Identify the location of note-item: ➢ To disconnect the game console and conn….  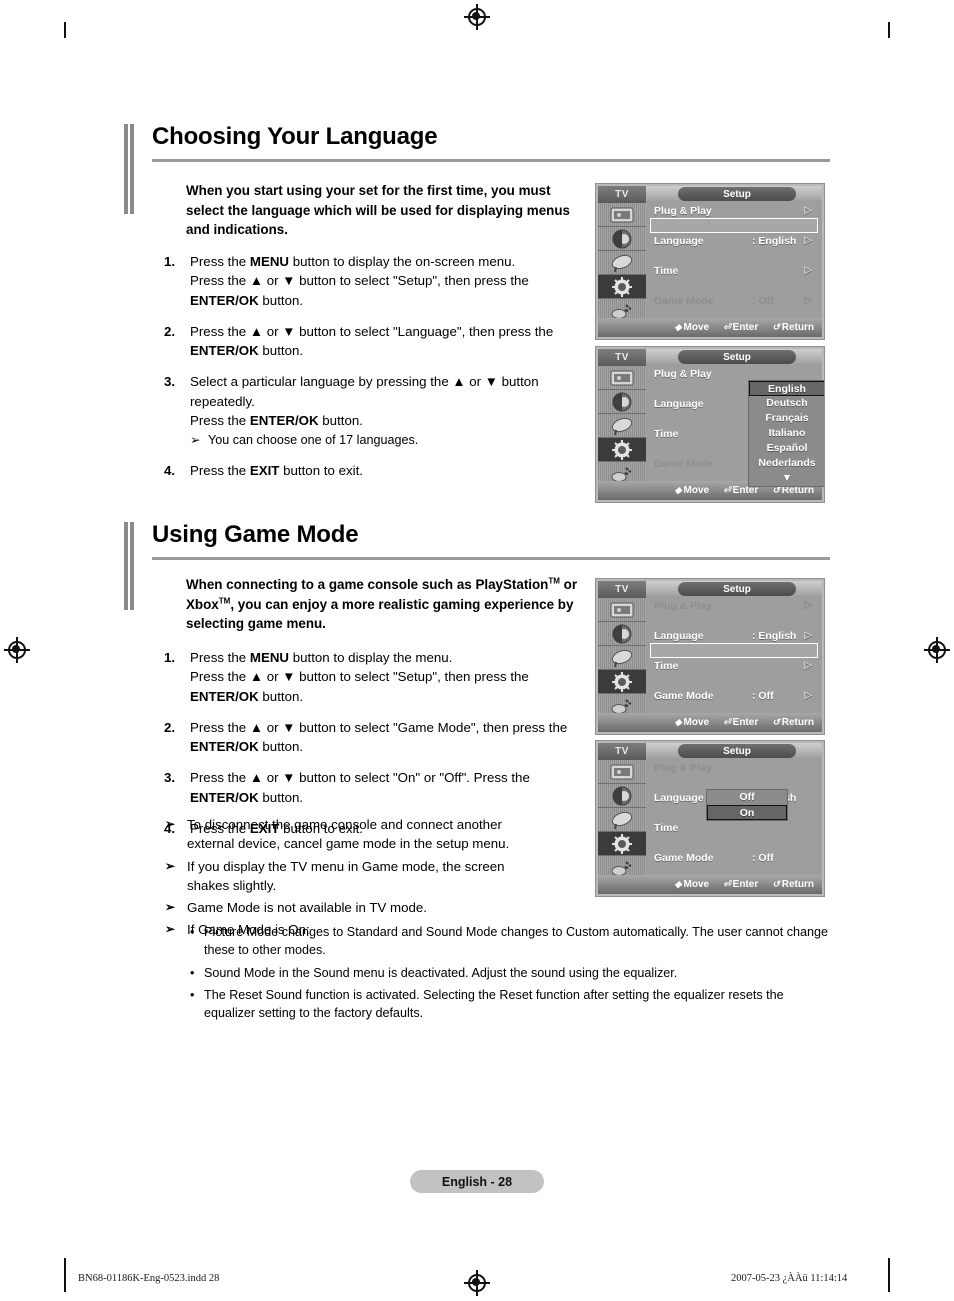
(350, 834).